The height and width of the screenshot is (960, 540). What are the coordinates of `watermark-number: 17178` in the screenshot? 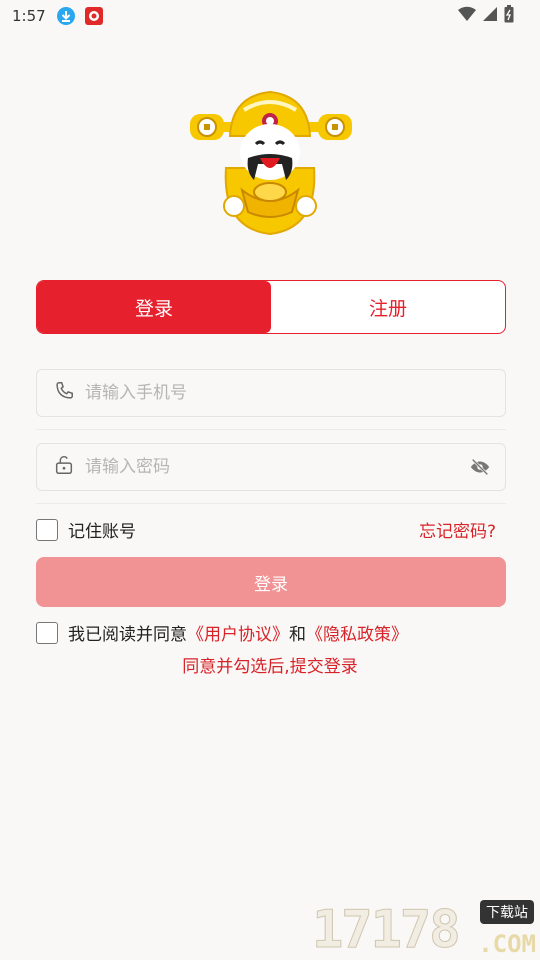 It's located at (387, 930).